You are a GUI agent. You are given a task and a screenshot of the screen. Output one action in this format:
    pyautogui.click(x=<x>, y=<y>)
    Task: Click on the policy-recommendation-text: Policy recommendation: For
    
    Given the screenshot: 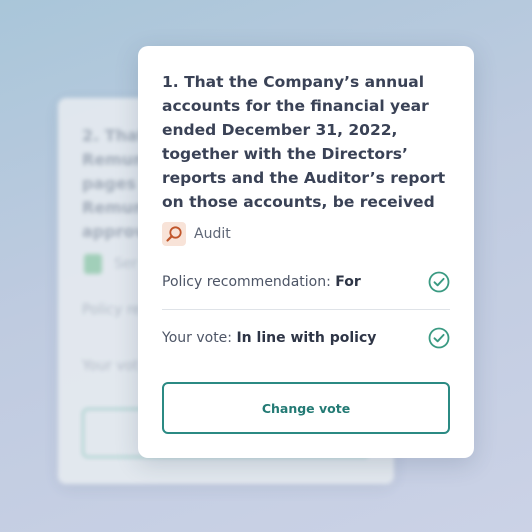 What is the action you would take?
    pyautogui.click(x=261, y=282)
    